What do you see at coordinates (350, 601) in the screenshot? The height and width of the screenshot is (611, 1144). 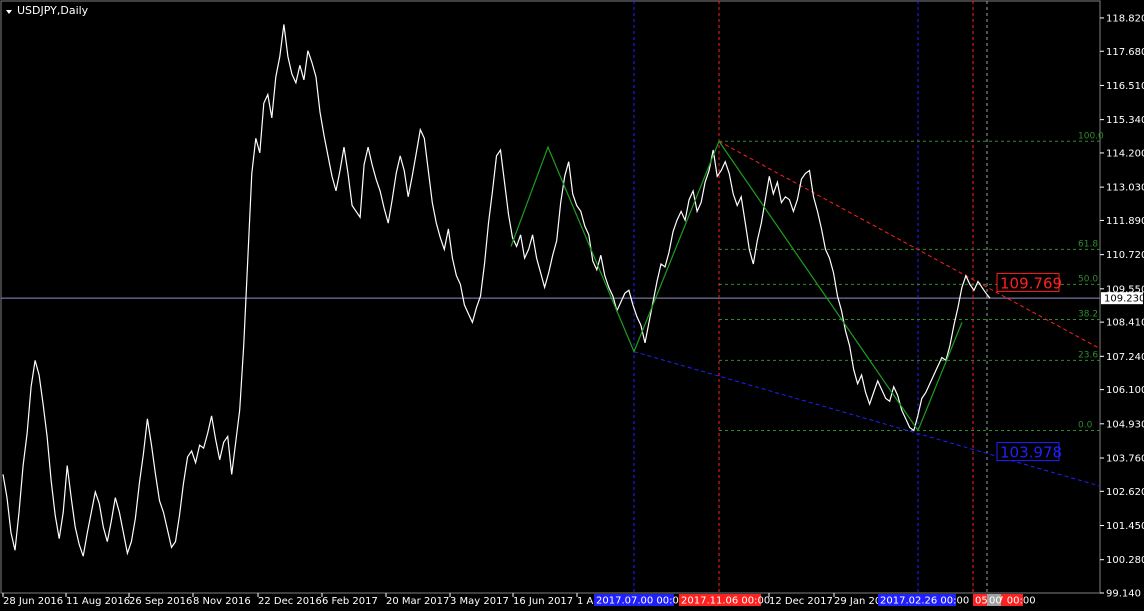 I see `x-tick-label: 6 Feb 2017` at bounding box center [350, 601].